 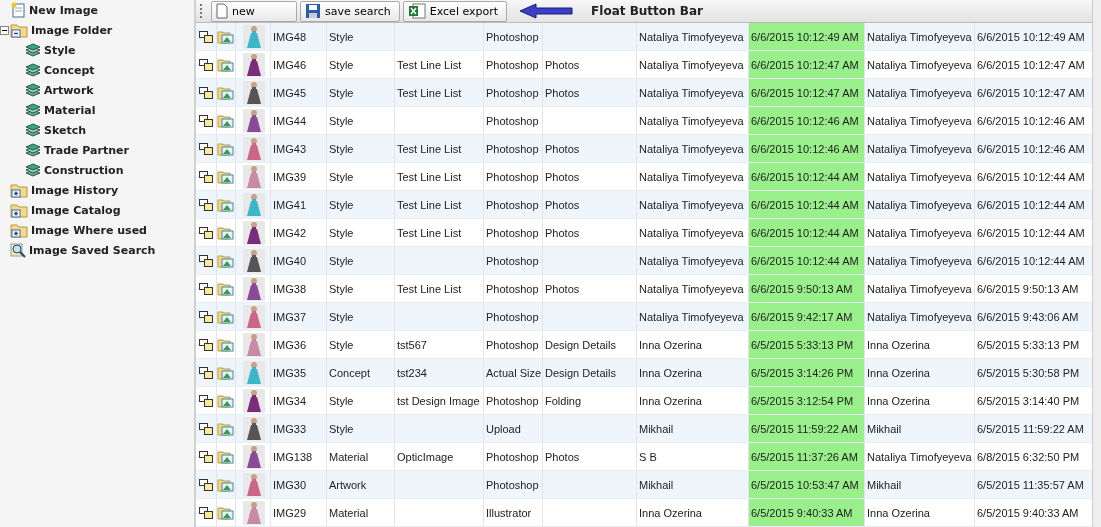 What do you see at coordinates (1096, 263) in the screenshot?
I see `scrollbar` at bounding box center [1096, 263].